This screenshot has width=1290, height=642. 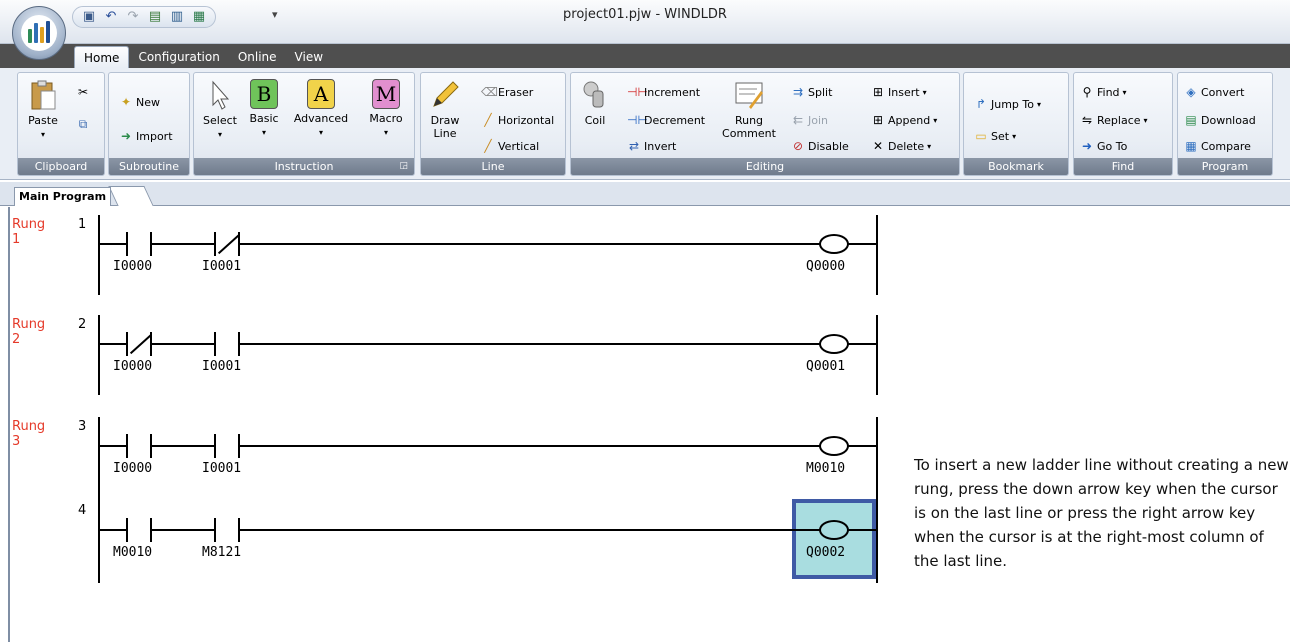 What do you see at coordinates (526, 120) in the screenshot?
I see `horizontal-label: Horizontal` at bounding box center [526, 120].